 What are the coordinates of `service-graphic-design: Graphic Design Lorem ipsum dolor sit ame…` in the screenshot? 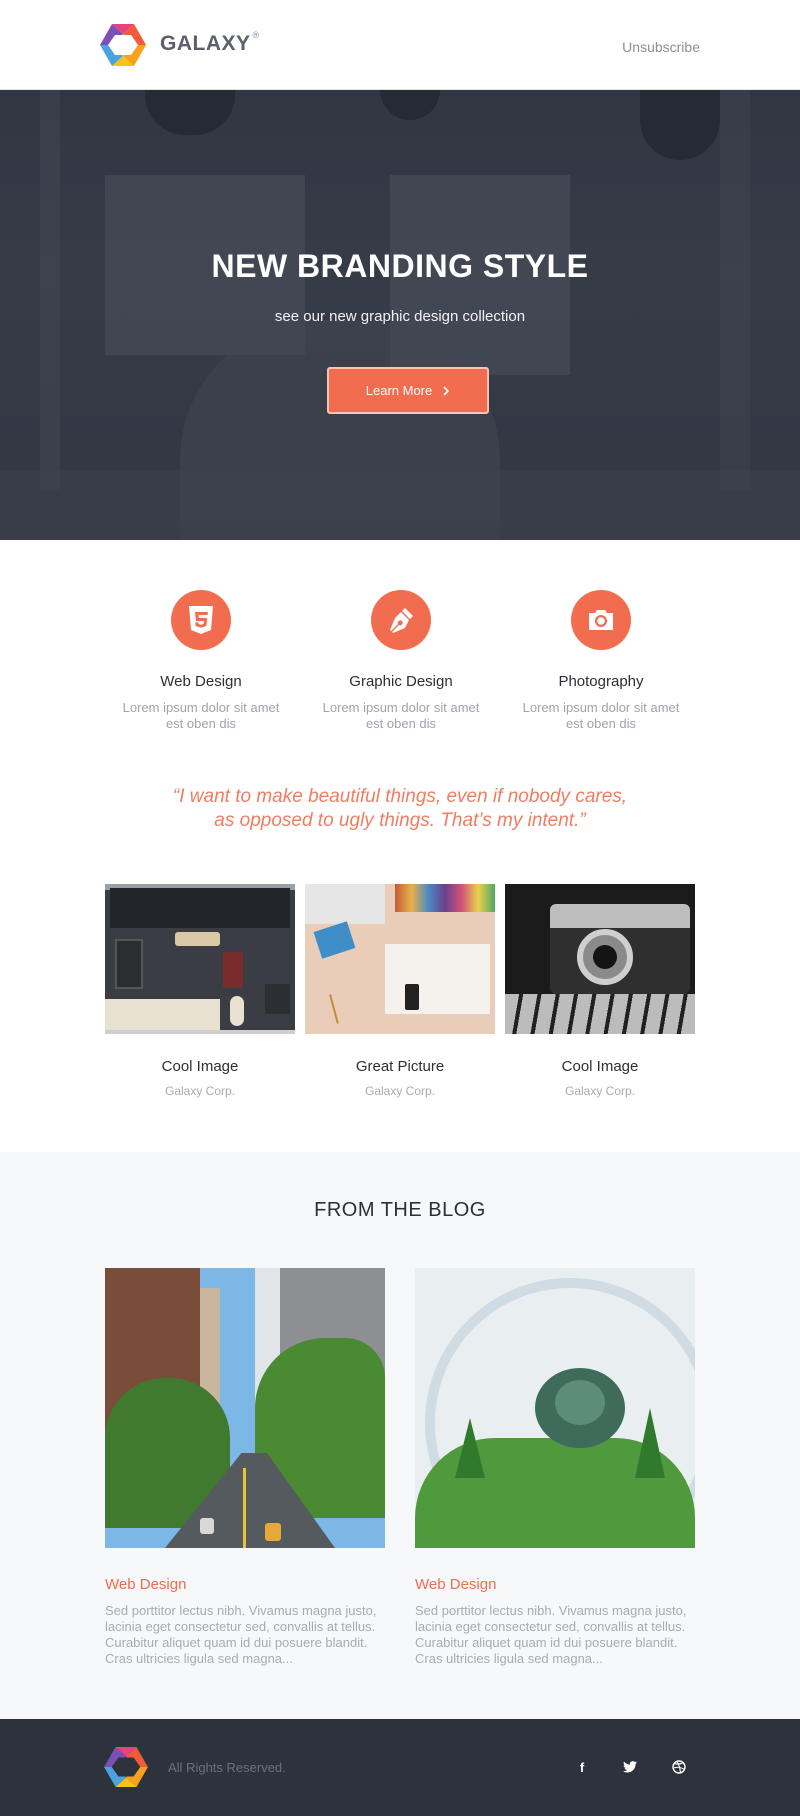 It's located at (401, 661).